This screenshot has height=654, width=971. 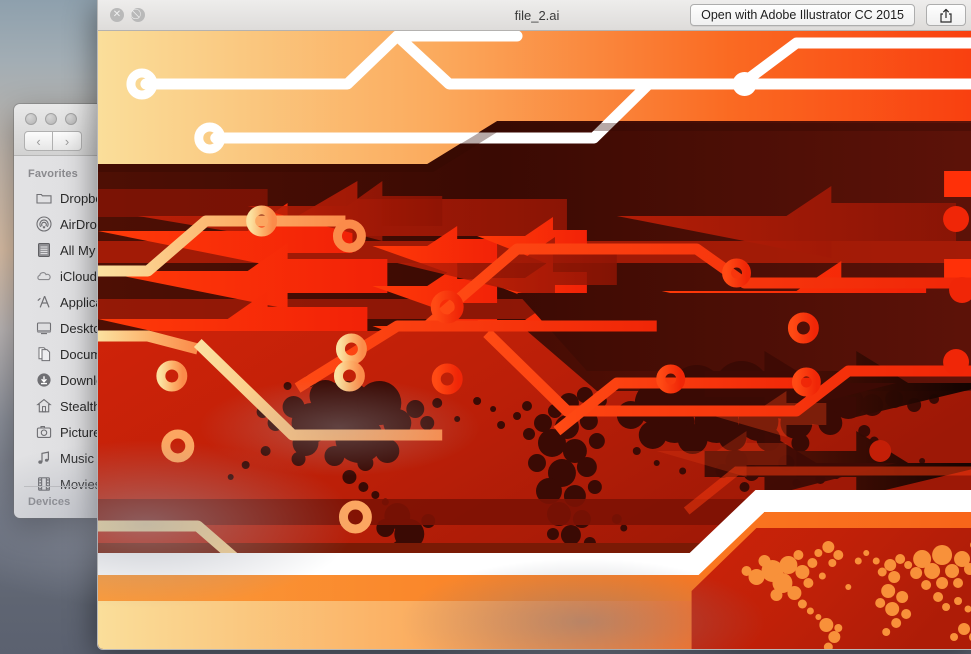 What do you see at coordinates (44, 405) in the screenshot?
I see `home-icon` at bounding box center [44, 405].